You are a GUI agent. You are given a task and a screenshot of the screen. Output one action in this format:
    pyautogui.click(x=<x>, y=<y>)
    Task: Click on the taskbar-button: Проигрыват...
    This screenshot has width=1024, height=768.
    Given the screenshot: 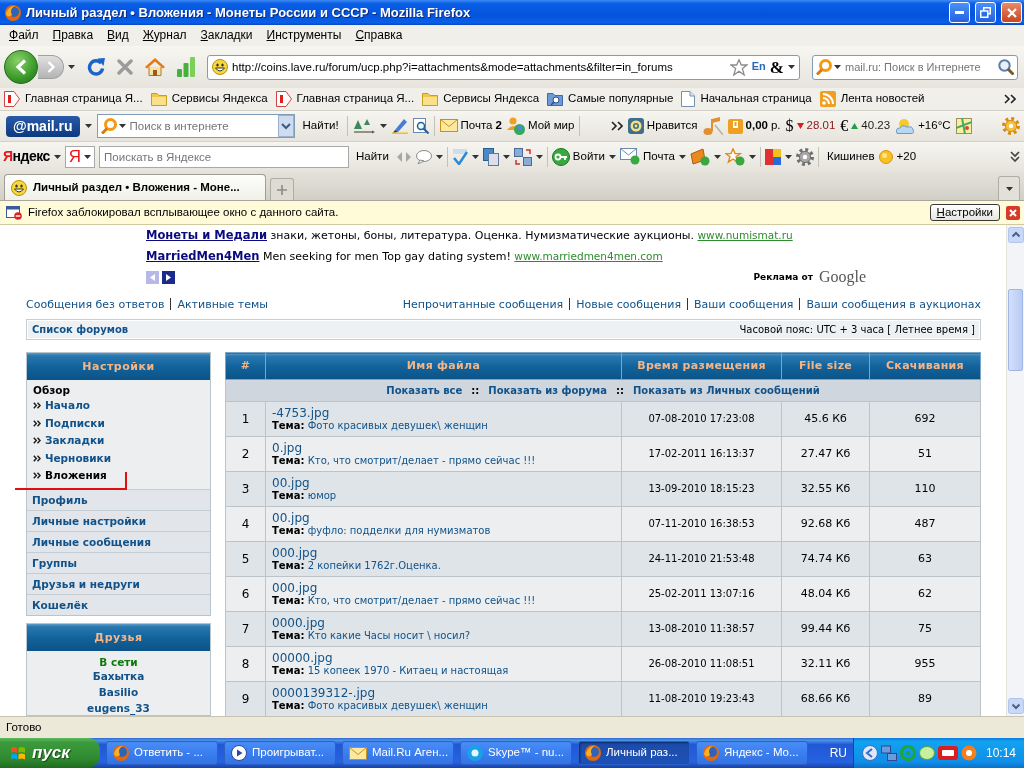 What is the action you would take?
    pyautogui.click(x=280, y=753)
    